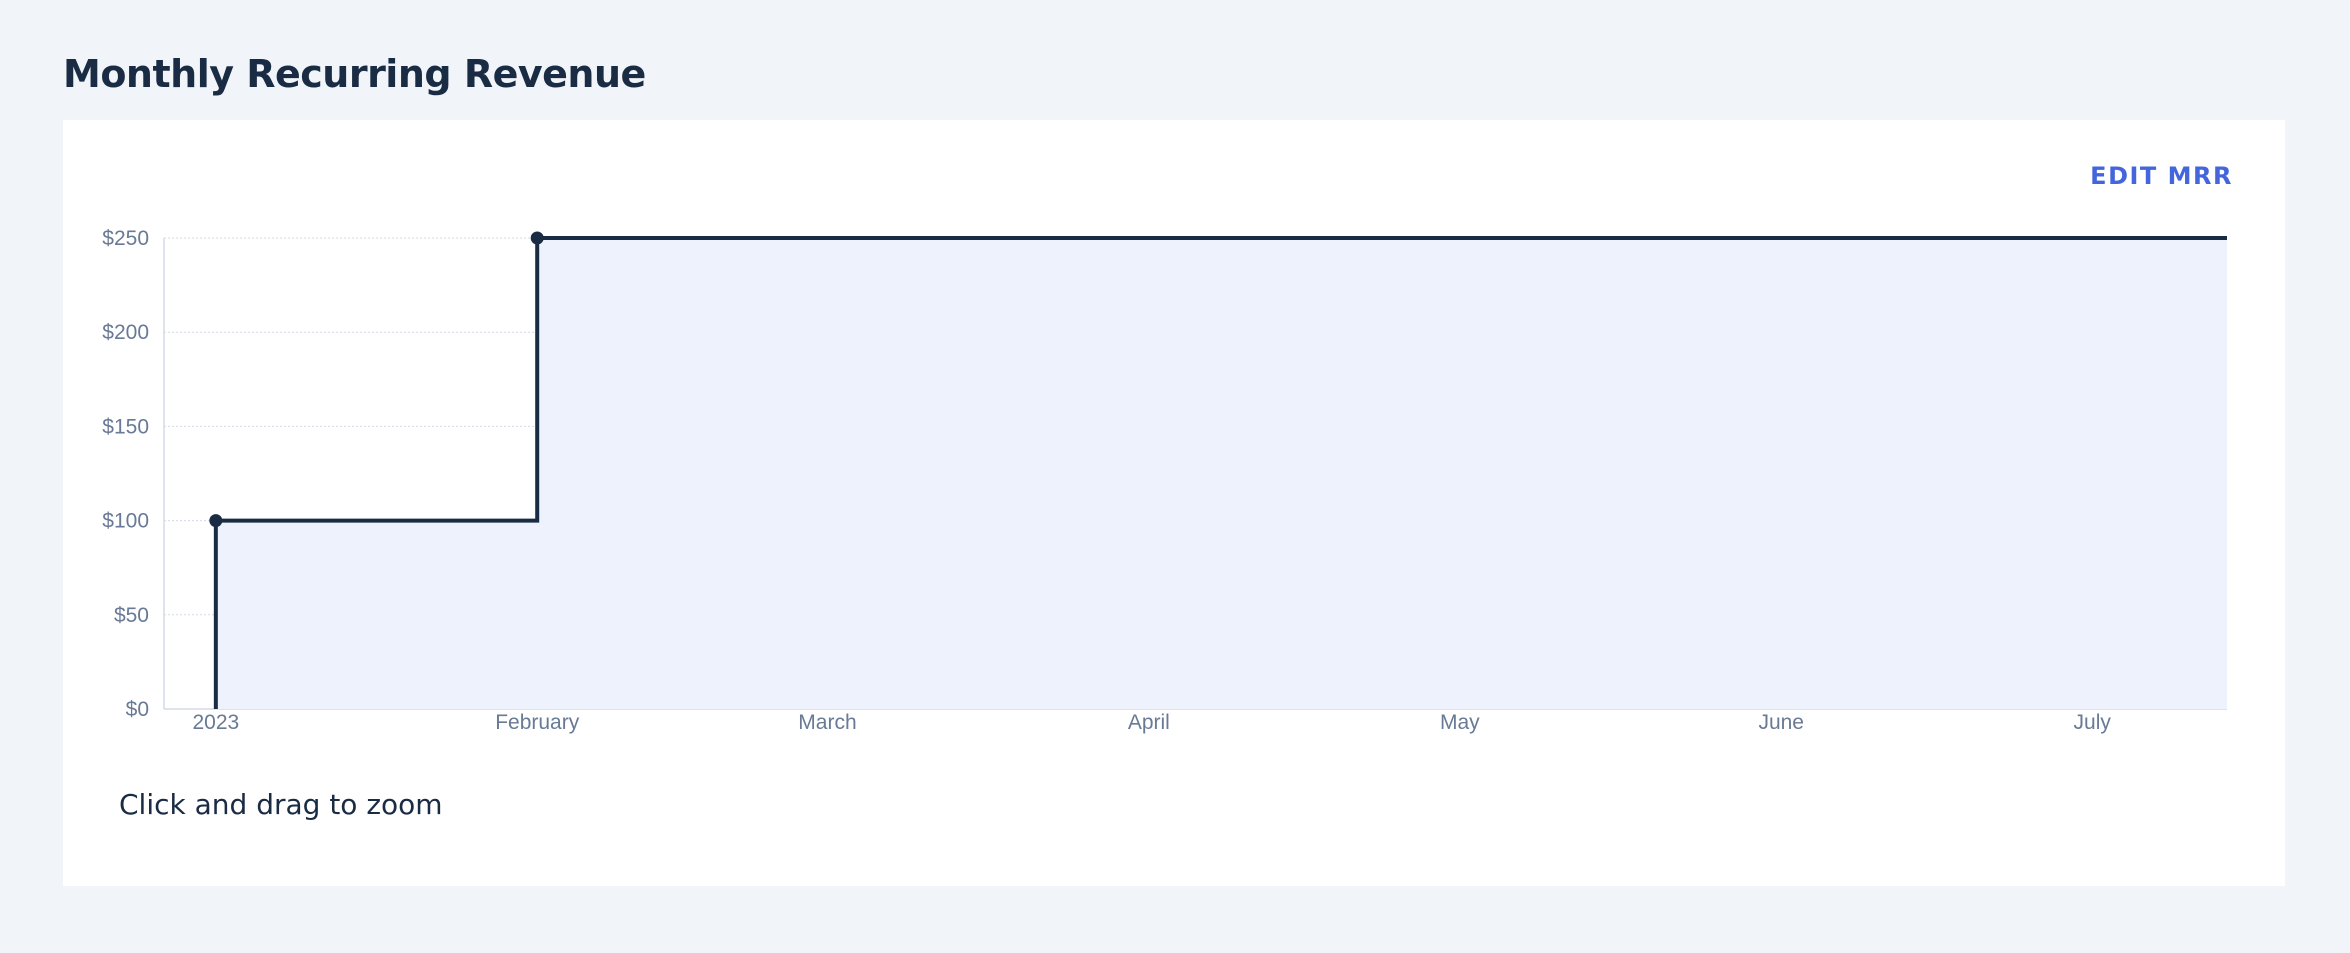 The width and height of the screenshot is (2350, 953). I want to click on y-tick-label: $100, so click(125, 521).